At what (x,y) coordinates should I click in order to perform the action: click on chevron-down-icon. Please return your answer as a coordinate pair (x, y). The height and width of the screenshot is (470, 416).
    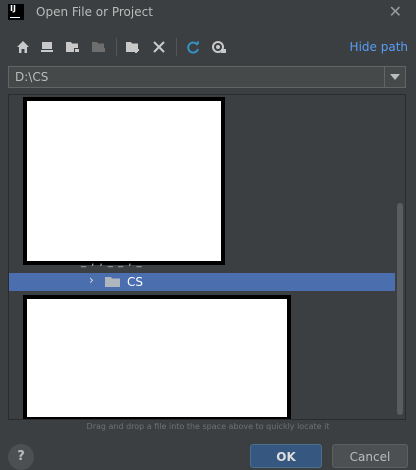
    Looking at the image, I should click on (394, 77).